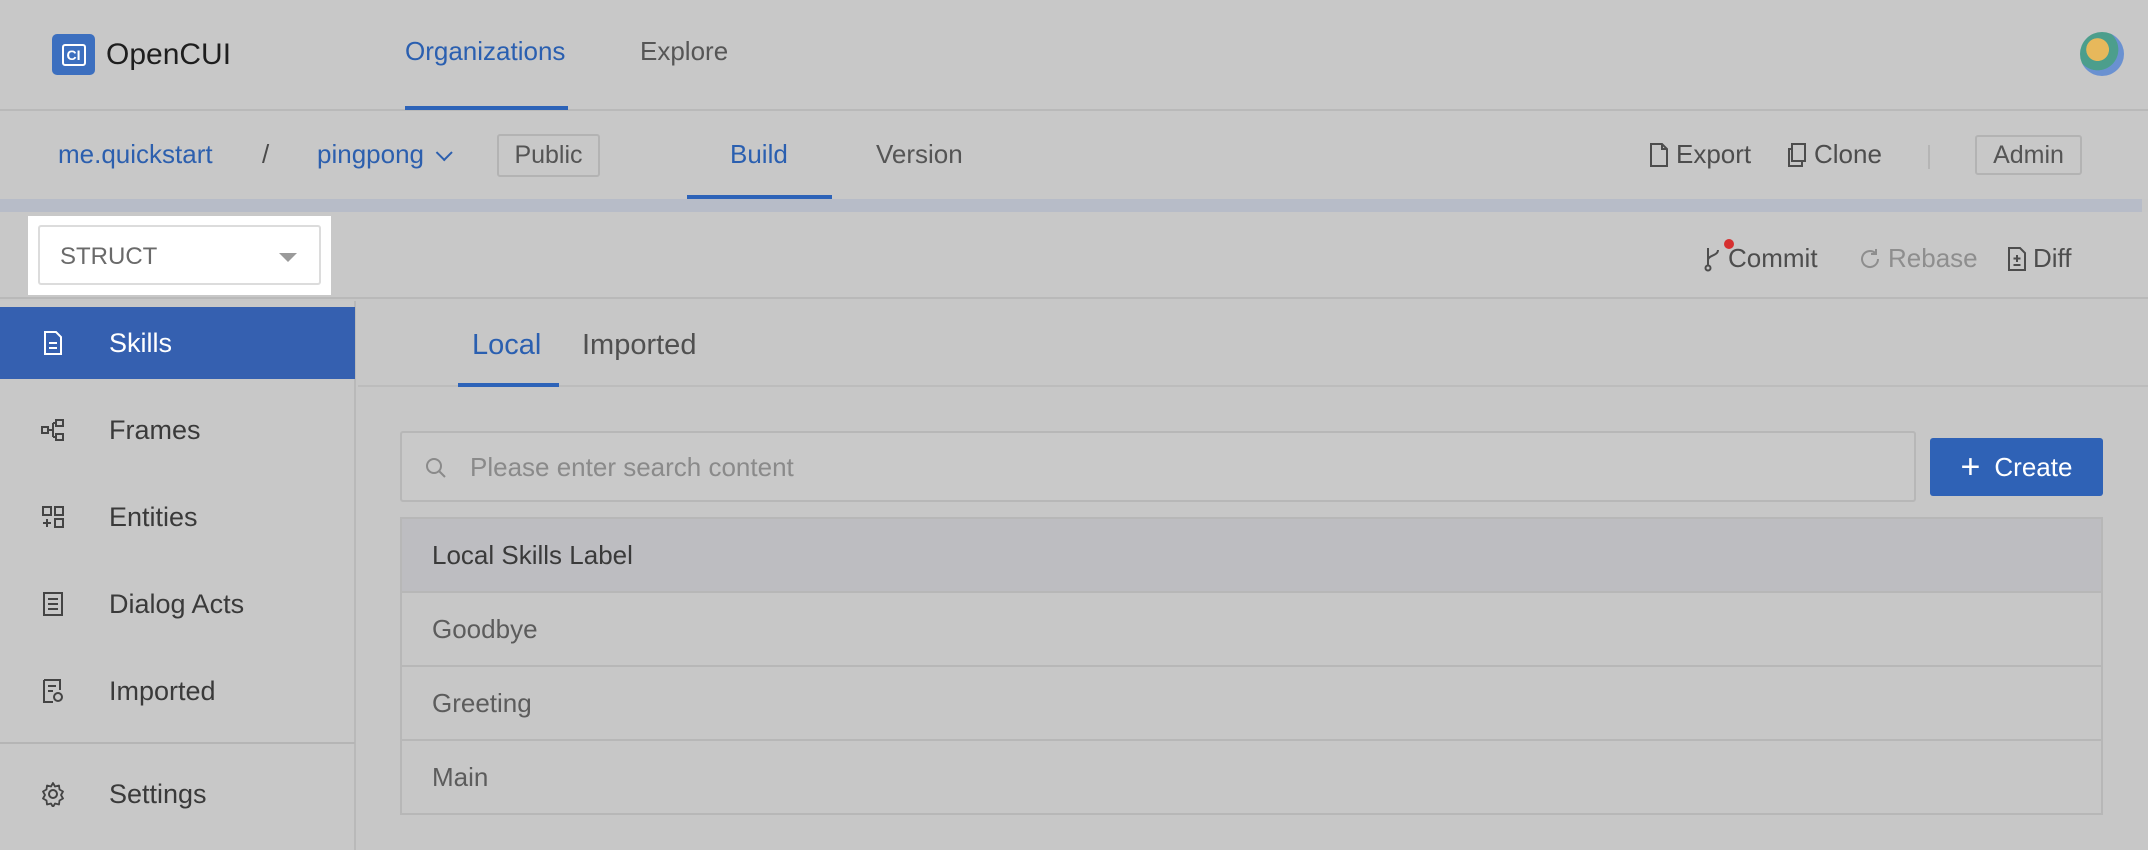 This screenshot has width=2148, height=850. I want to click on sidebar-item-label: Frames, so click(155, 429).